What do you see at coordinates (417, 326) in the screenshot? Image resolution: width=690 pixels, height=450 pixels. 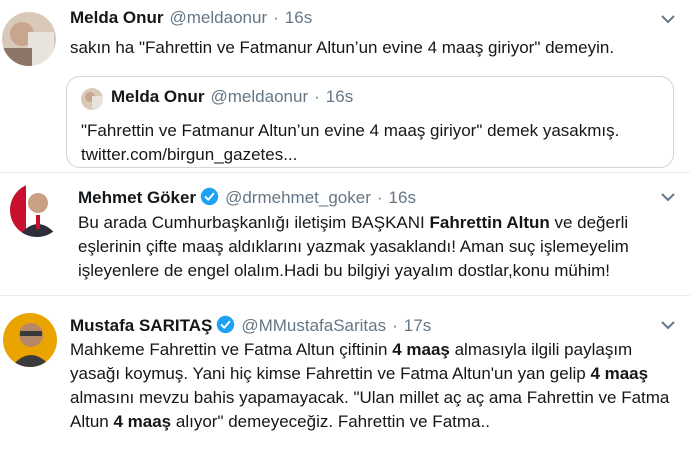 I see `timestamp: 17s` at bounding box center [417, 326].